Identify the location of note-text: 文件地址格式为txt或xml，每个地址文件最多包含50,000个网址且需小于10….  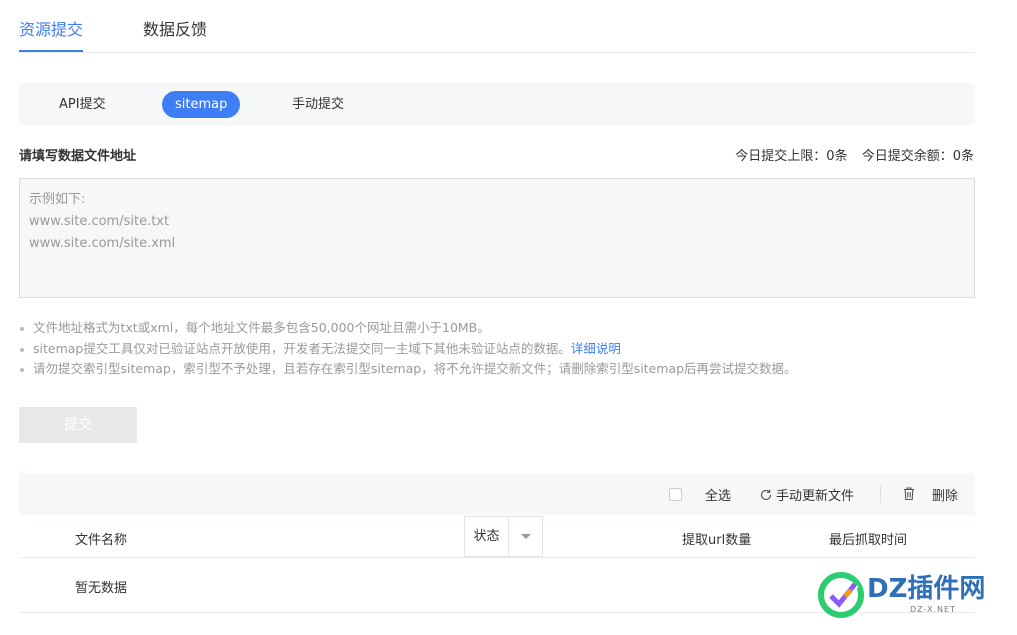
(261, 327).